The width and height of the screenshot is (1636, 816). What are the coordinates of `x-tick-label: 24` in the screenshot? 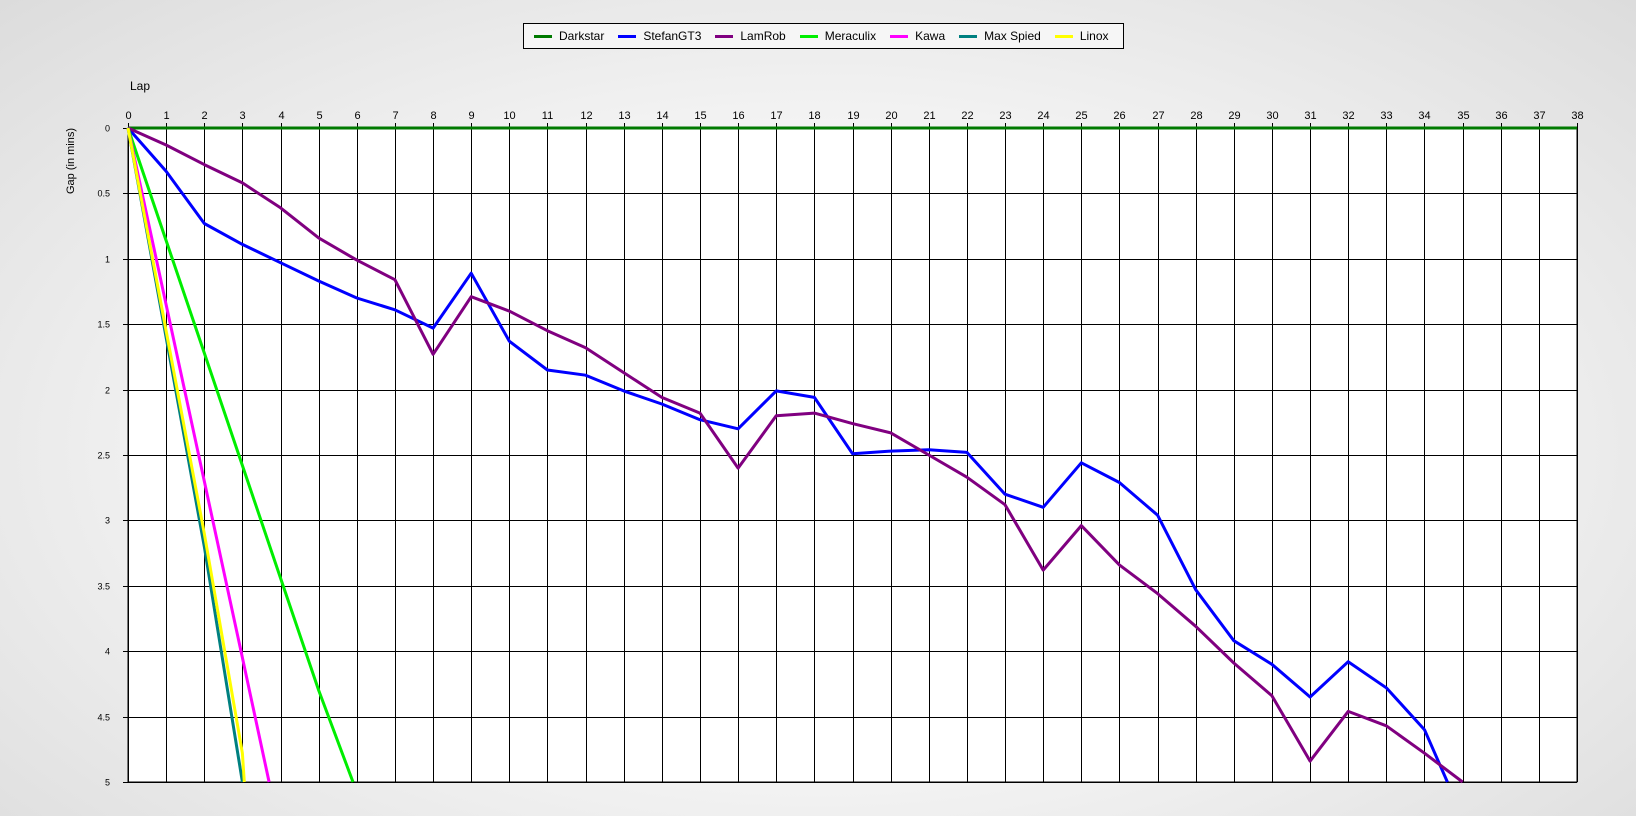 It's located at (1043, 116).